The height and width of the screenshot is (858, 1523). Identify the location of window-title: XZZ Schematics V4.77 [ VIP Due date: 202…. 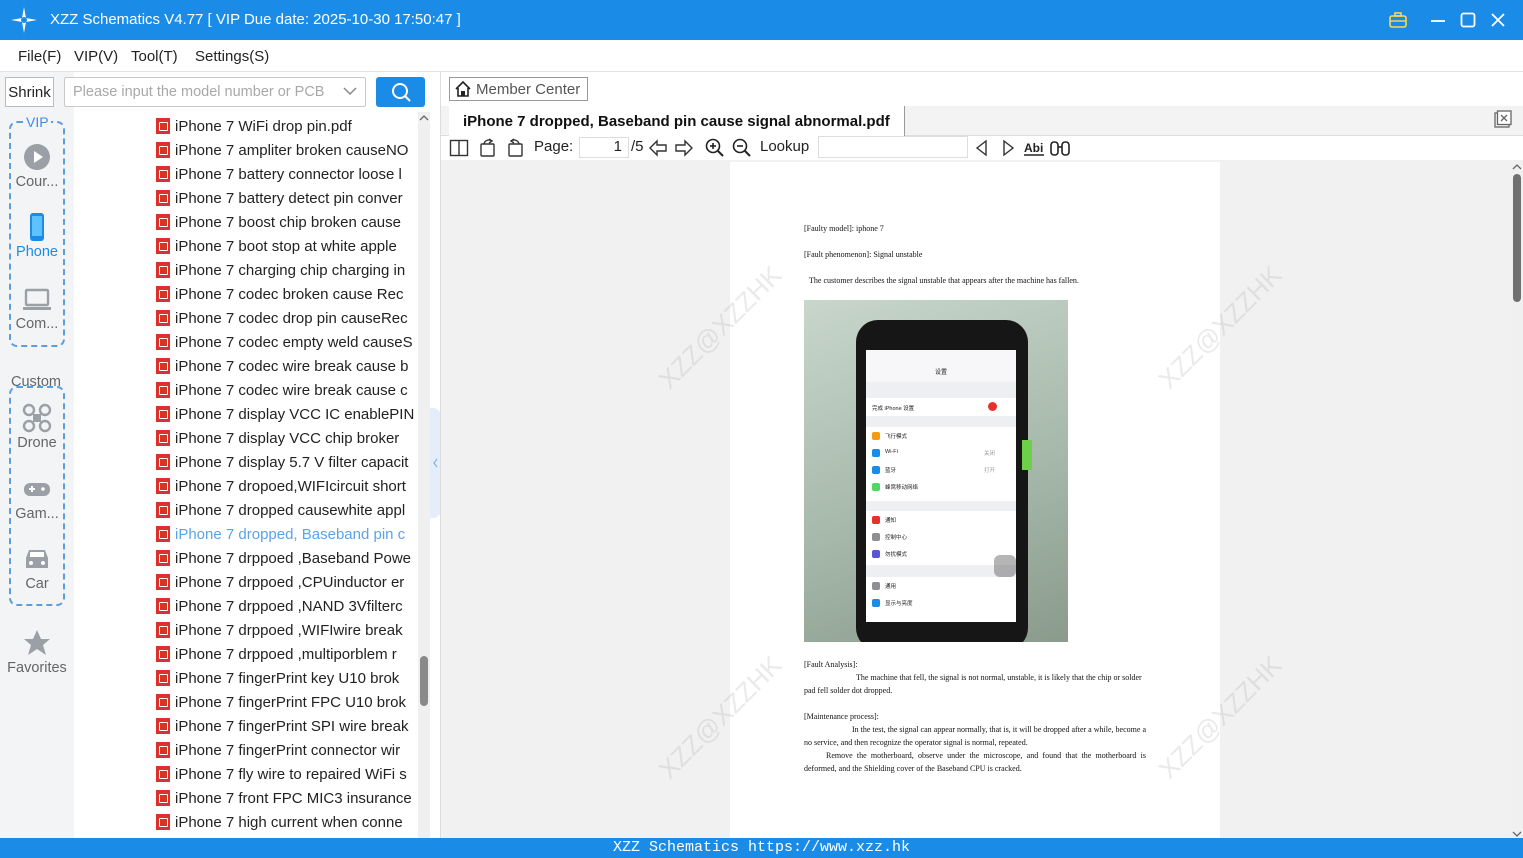
(255, 19).